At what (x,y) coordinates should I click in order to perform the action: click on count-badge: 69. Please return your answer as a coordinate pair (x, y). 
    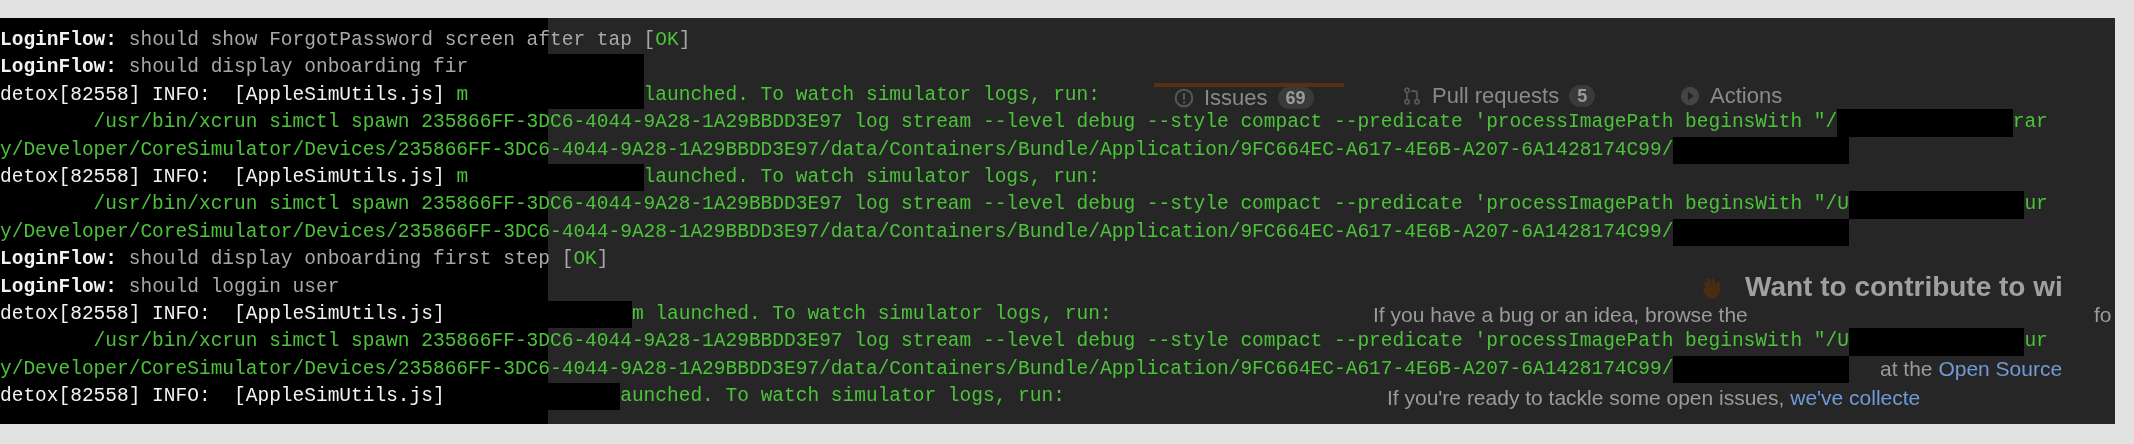
    Looking at the image, I should click on (1295, 98).